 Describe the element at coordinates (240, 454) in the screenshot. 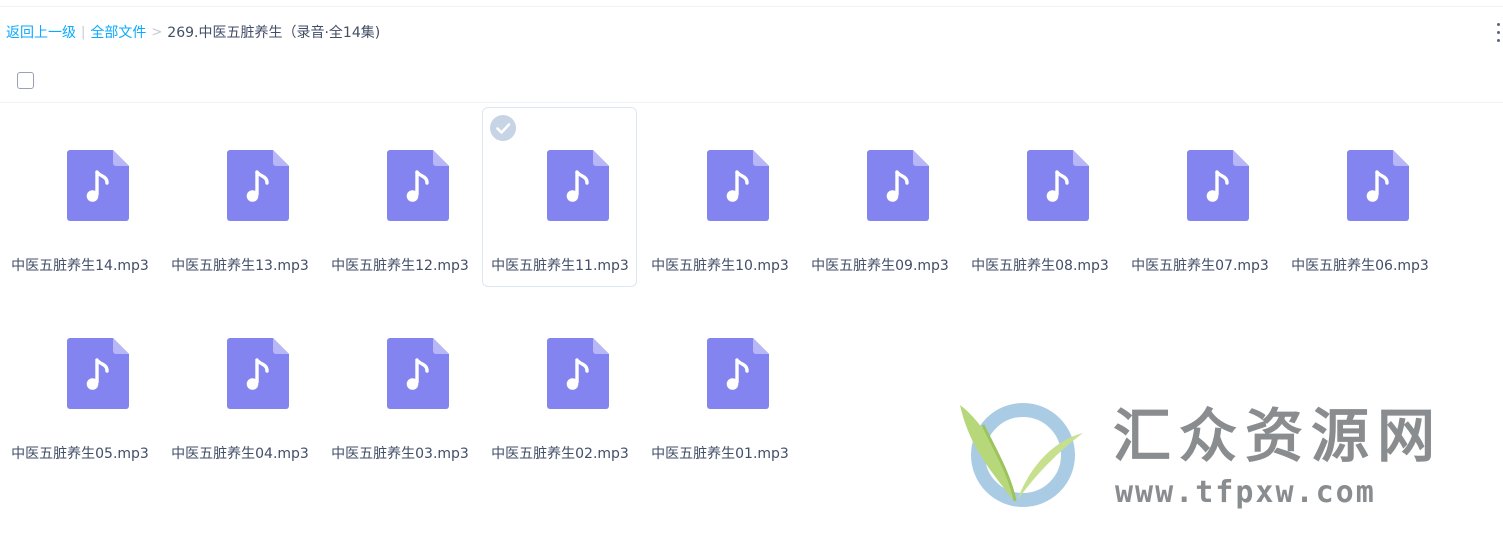

I see `file-name: 中医五脏养生04.mp3` at that location.